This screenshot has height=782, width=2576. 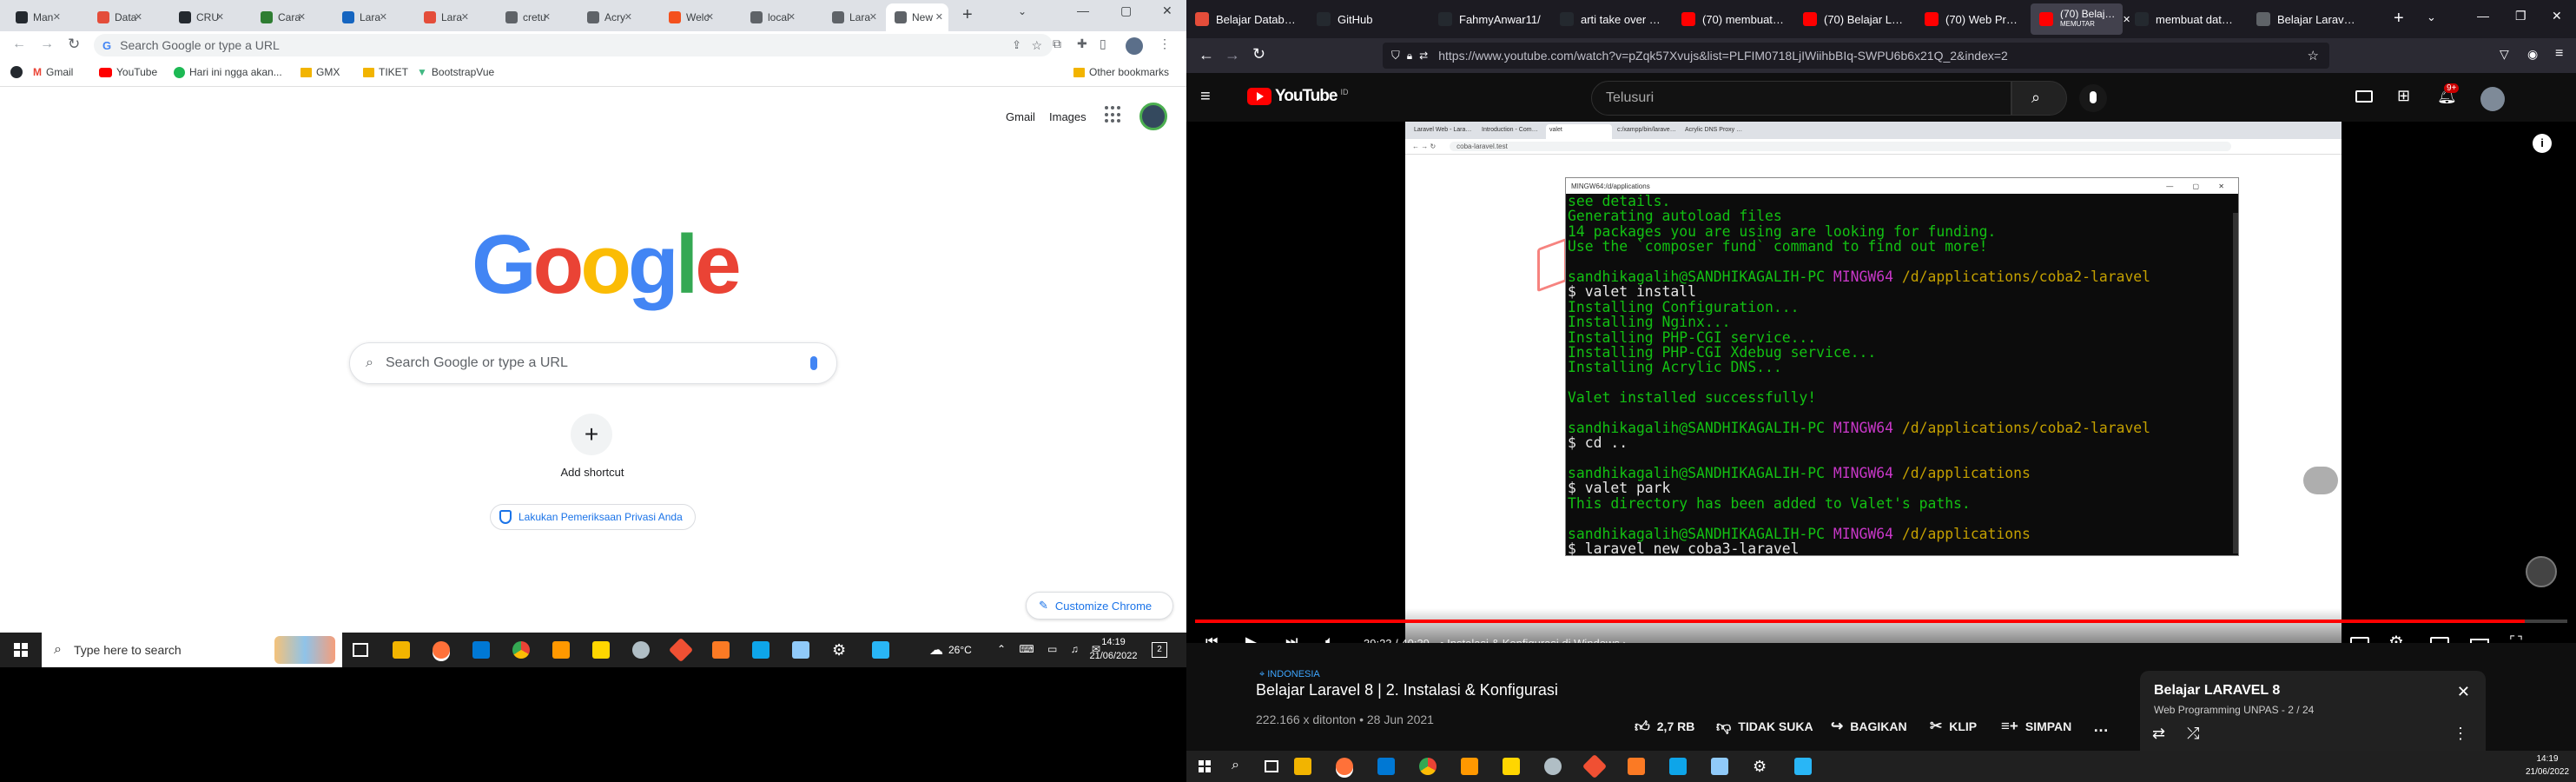 What do you see at coordinates (1099, 606) in the screenshot?
I see `customize-chrome-button: ✎ Customize Chrome` at bounding box center [1099, 606].